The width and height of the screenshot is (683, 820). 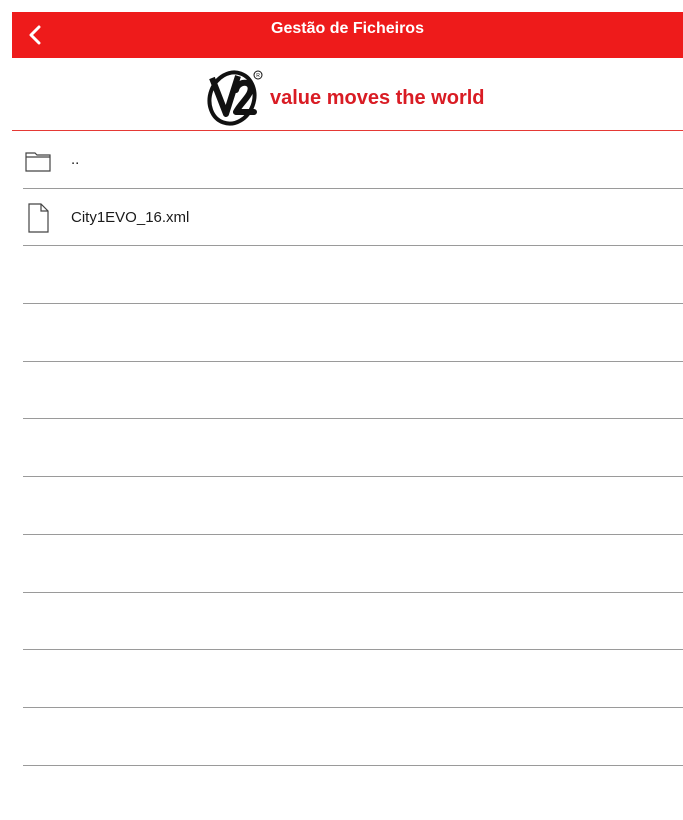 What do you see at coordinates (258, 76) in the screenshot?
I see `svg-text: R` at bounding box center [258, 76].